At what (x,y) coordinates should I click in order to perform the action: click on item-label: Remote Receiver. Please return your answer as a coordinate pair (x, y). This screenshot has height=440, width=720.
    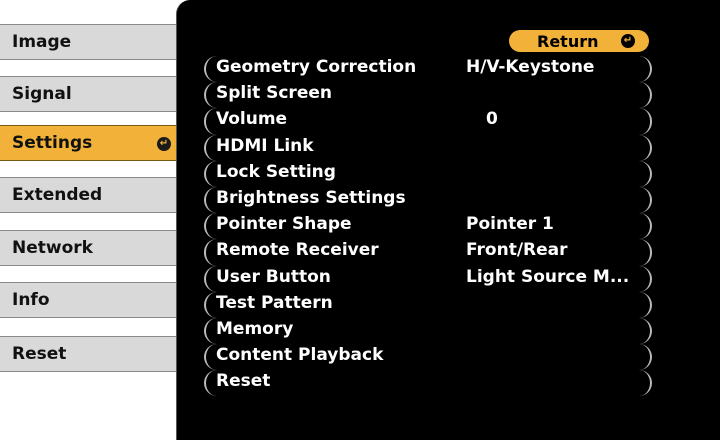
    Looking at the image, I should click on (297, 250).